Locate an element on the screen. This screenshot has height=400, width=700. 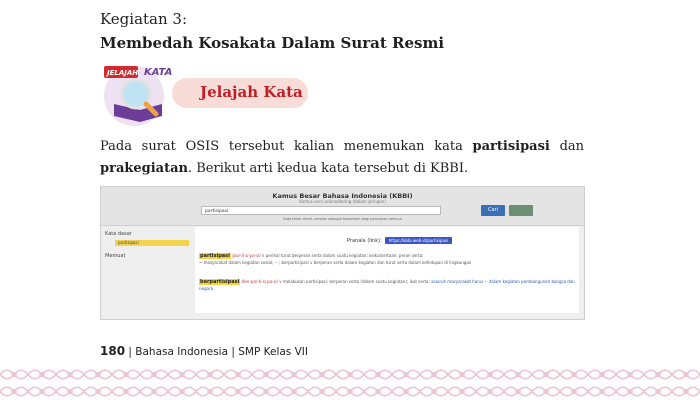
kbbi-secondary-button is located at coordinates (521, 210).